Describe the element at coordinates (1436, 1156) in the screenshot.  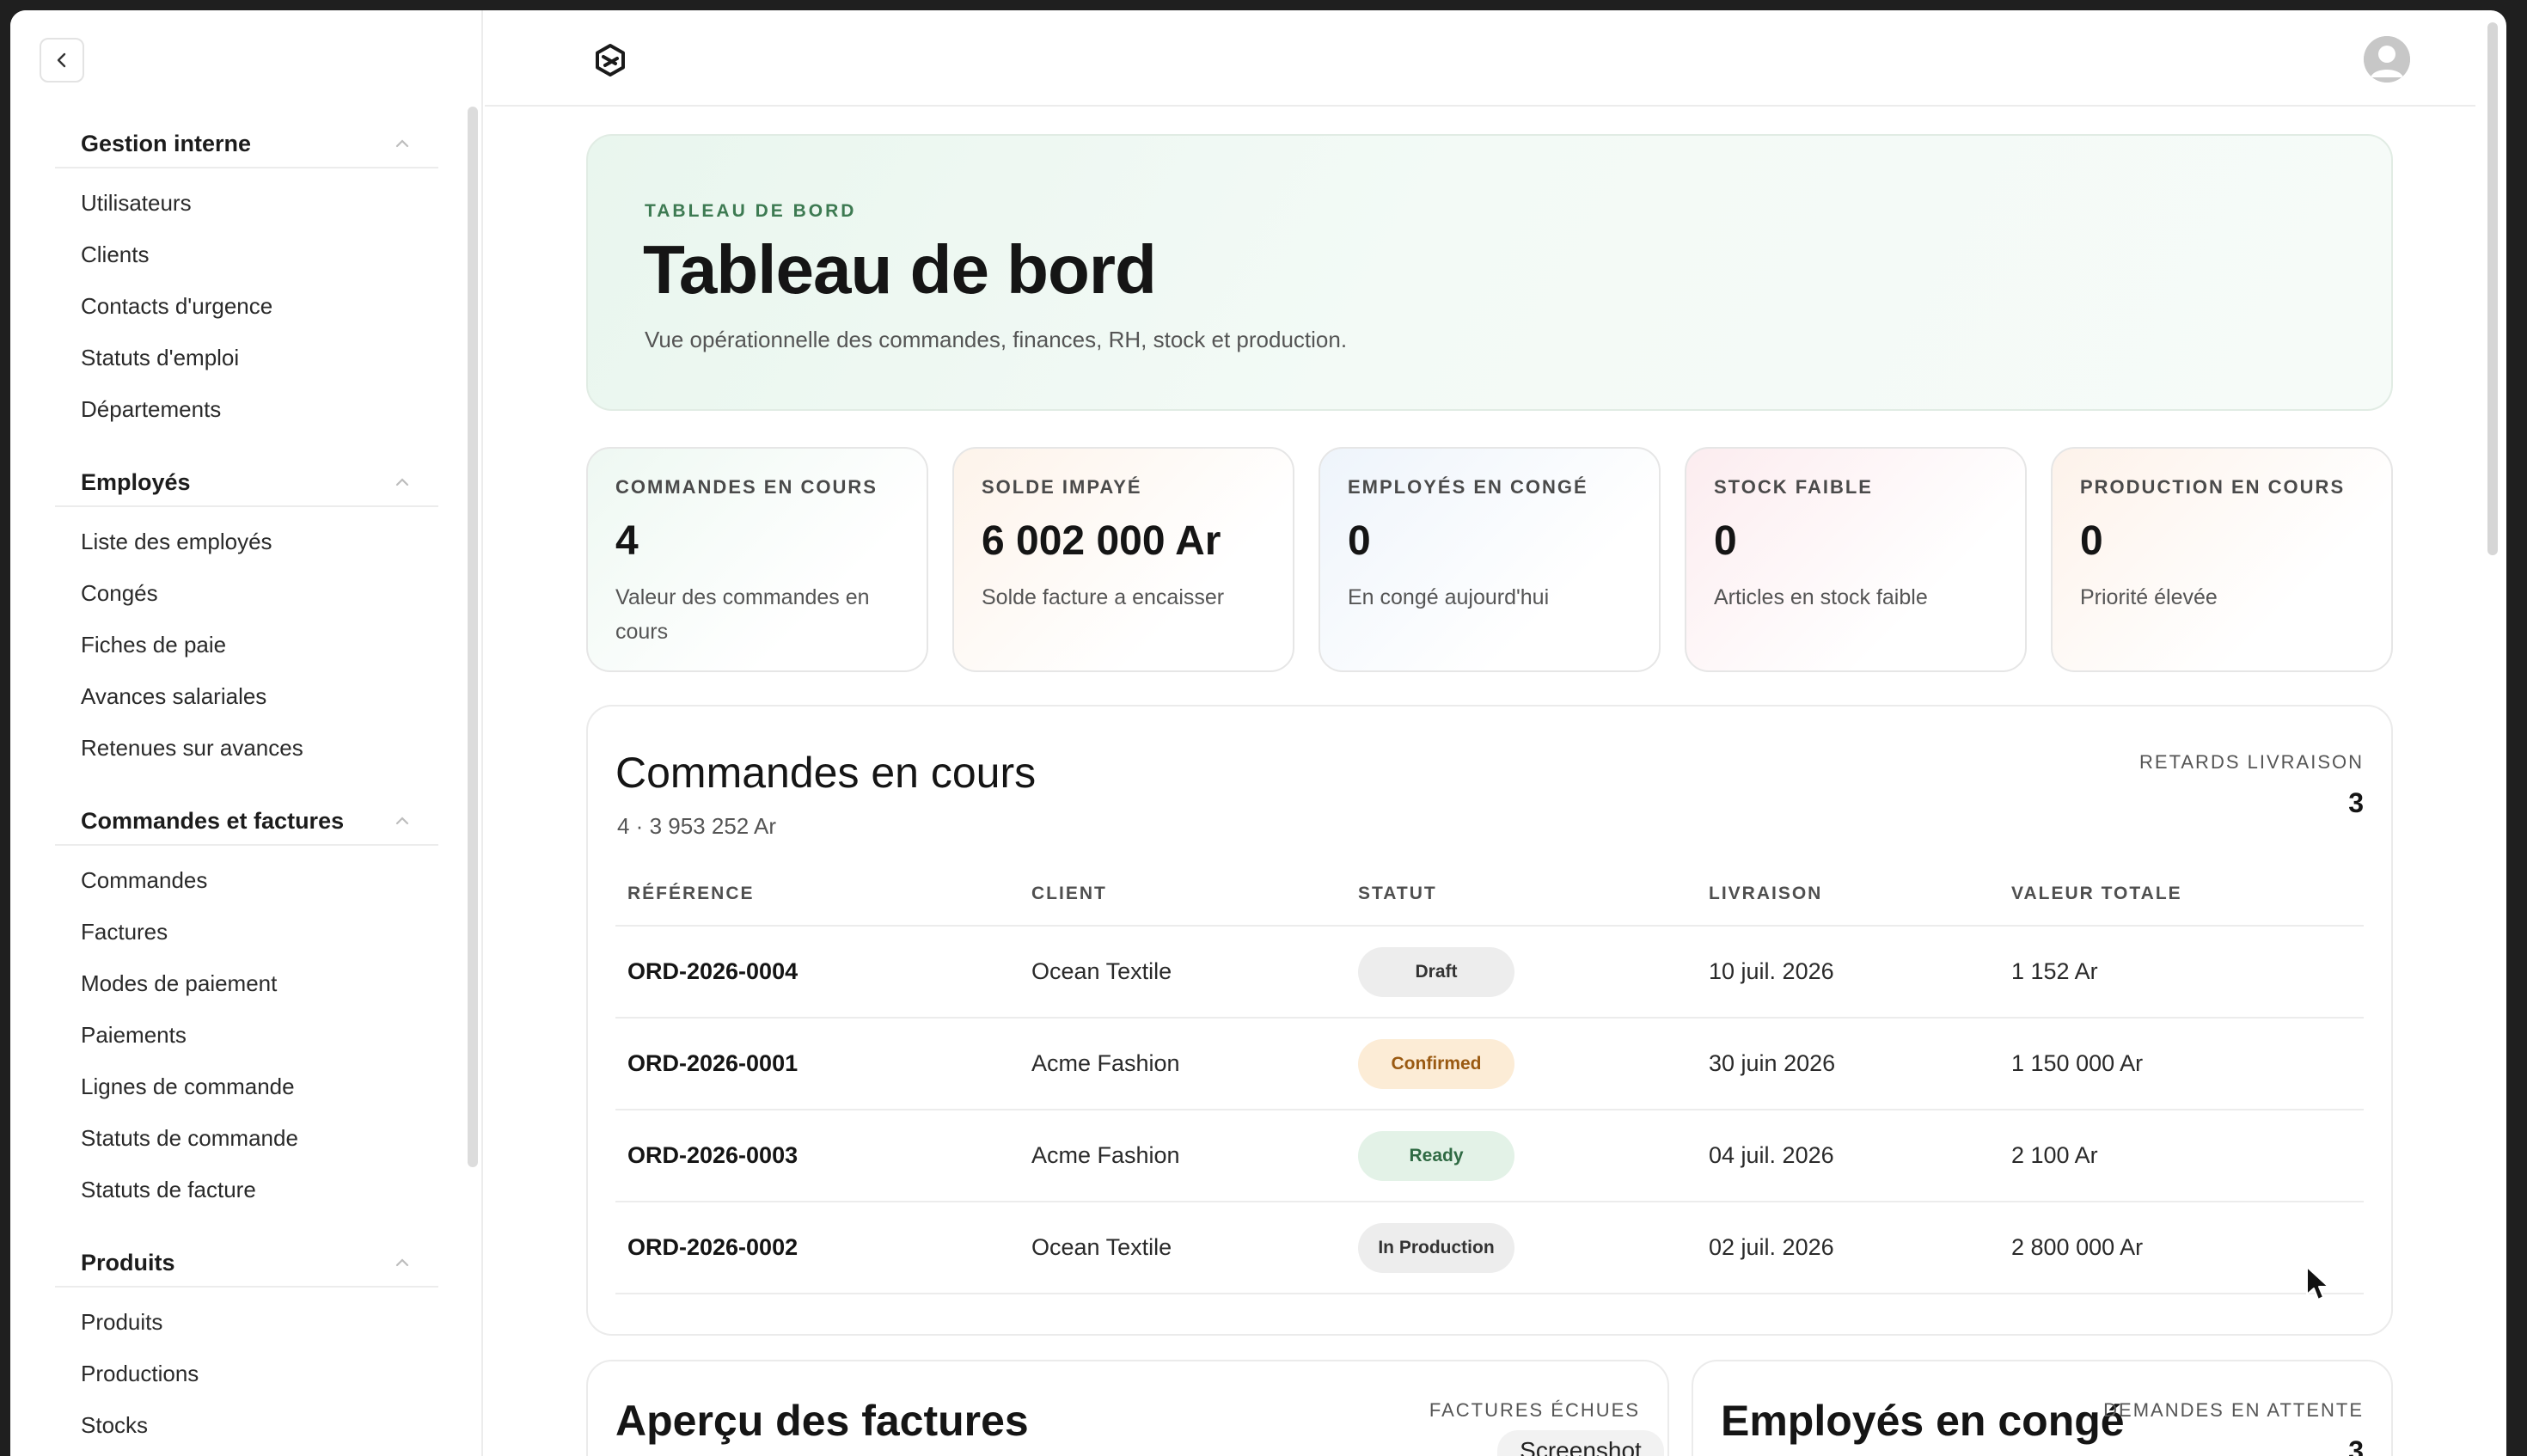
I see `status-badge: Ready` at that location.